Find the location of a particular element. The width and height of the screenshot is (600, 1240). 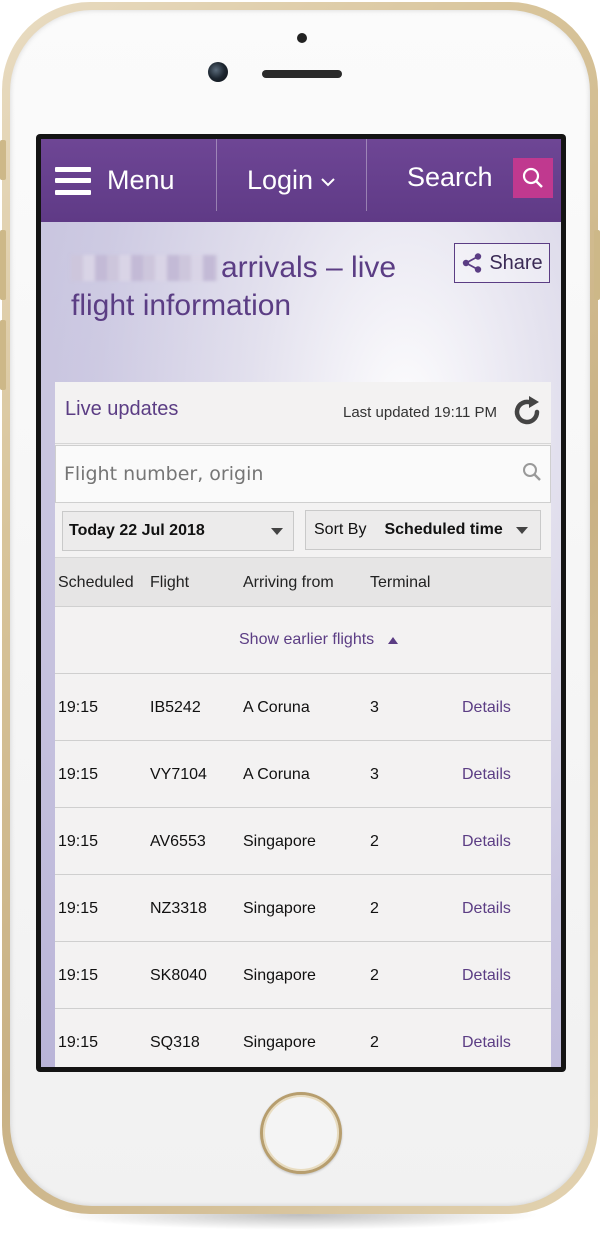

date-select: Today 22 Jul 2018 is located at coordinates (178, 531).